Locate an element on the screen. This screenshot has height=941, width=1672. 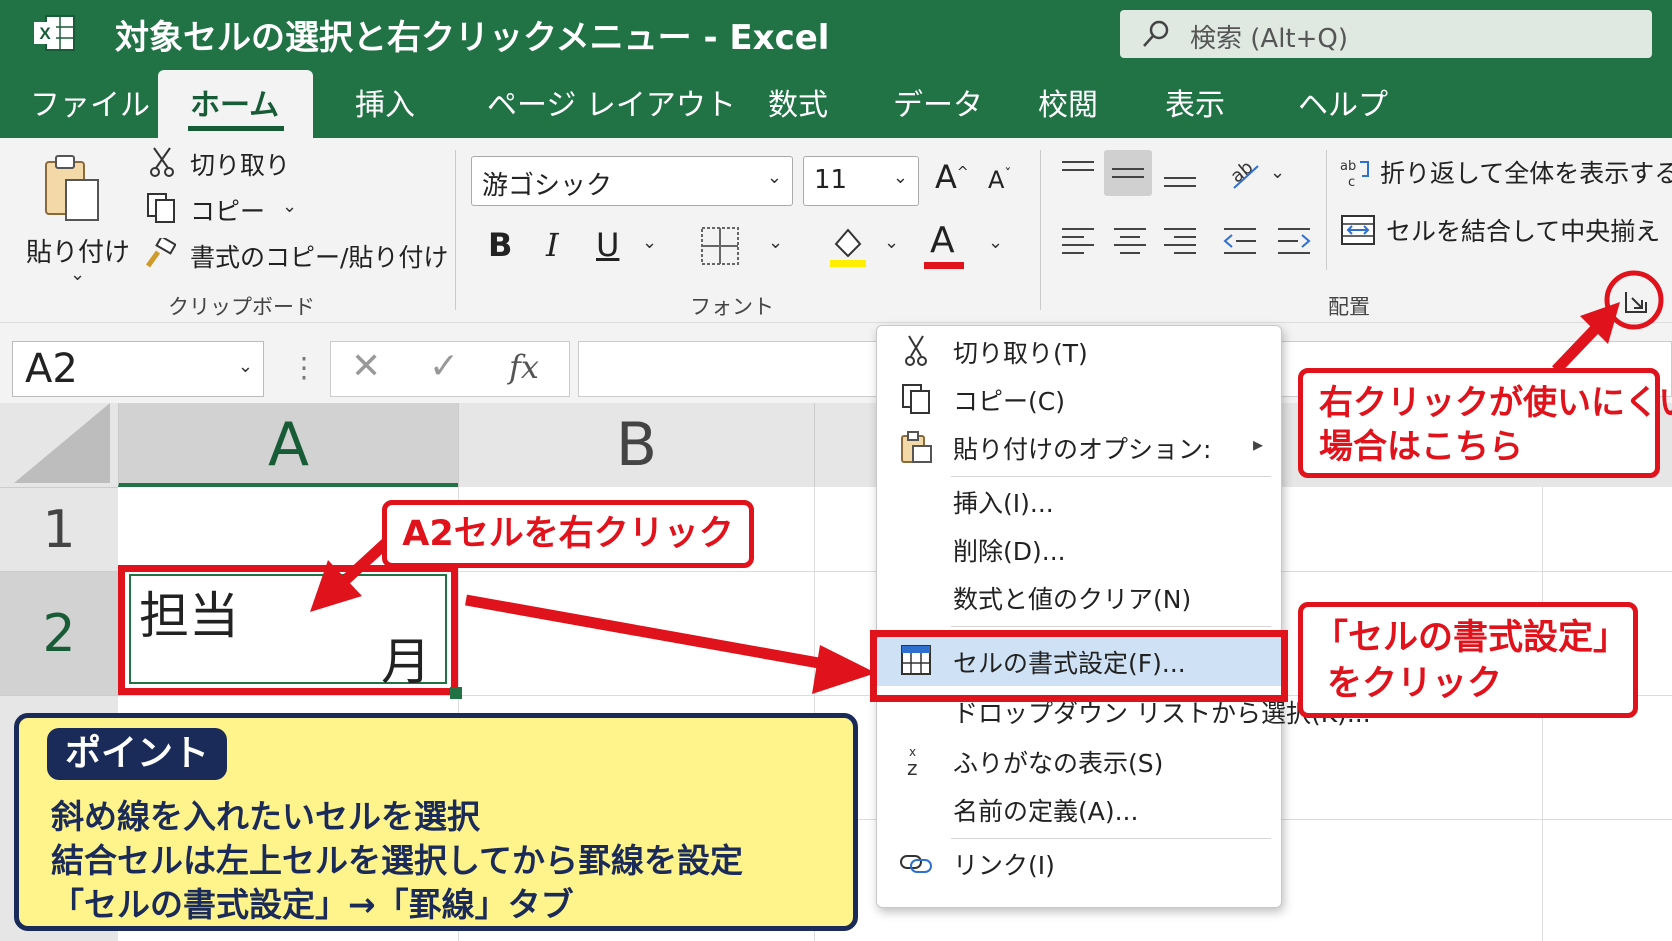
title-bar: X 対象セルの選択と右クリックメニュー - Excel 検索 (Alt+Q) is located at coordinates (836, 32).